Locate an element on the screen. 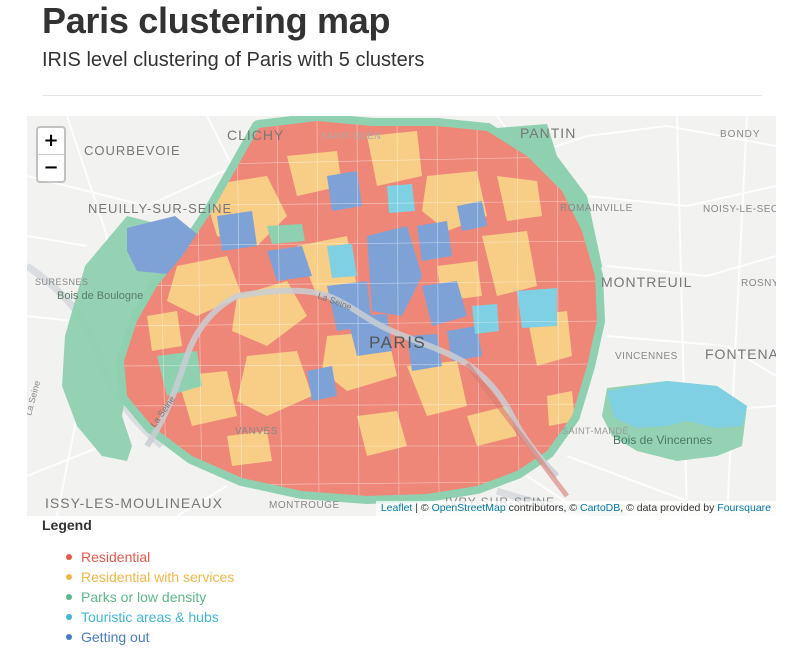 This screenshot has width=798, height=666. legend-item-residential: Residential is located at coordinates (149, 558).